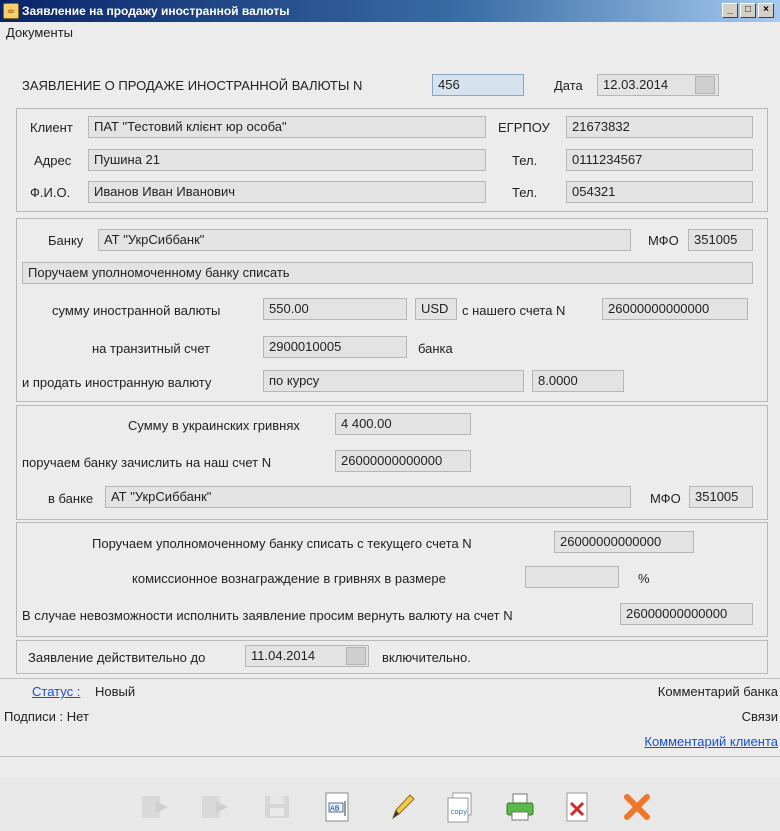  What do you see at coordinates (402, 807) in the screenshot?
I see `pen-icon` at bounding box center [402, 807].